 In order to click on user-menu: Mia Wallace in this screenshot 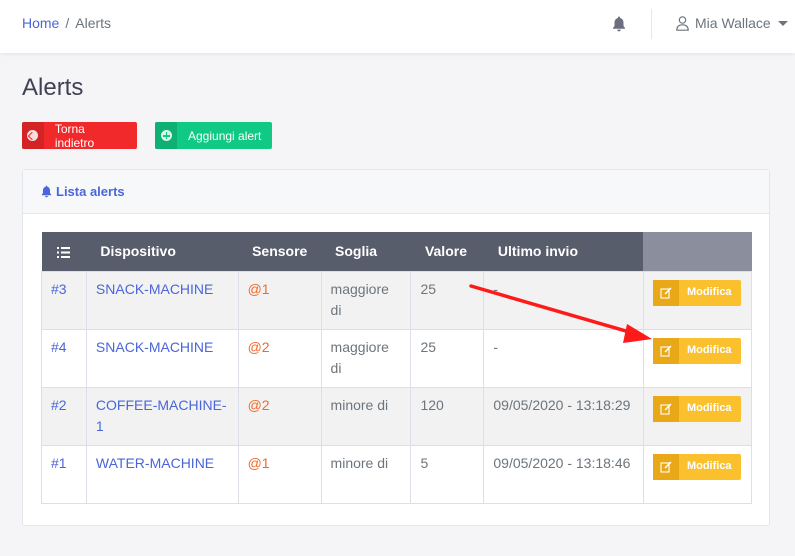, I will do `click(732, 23)`.